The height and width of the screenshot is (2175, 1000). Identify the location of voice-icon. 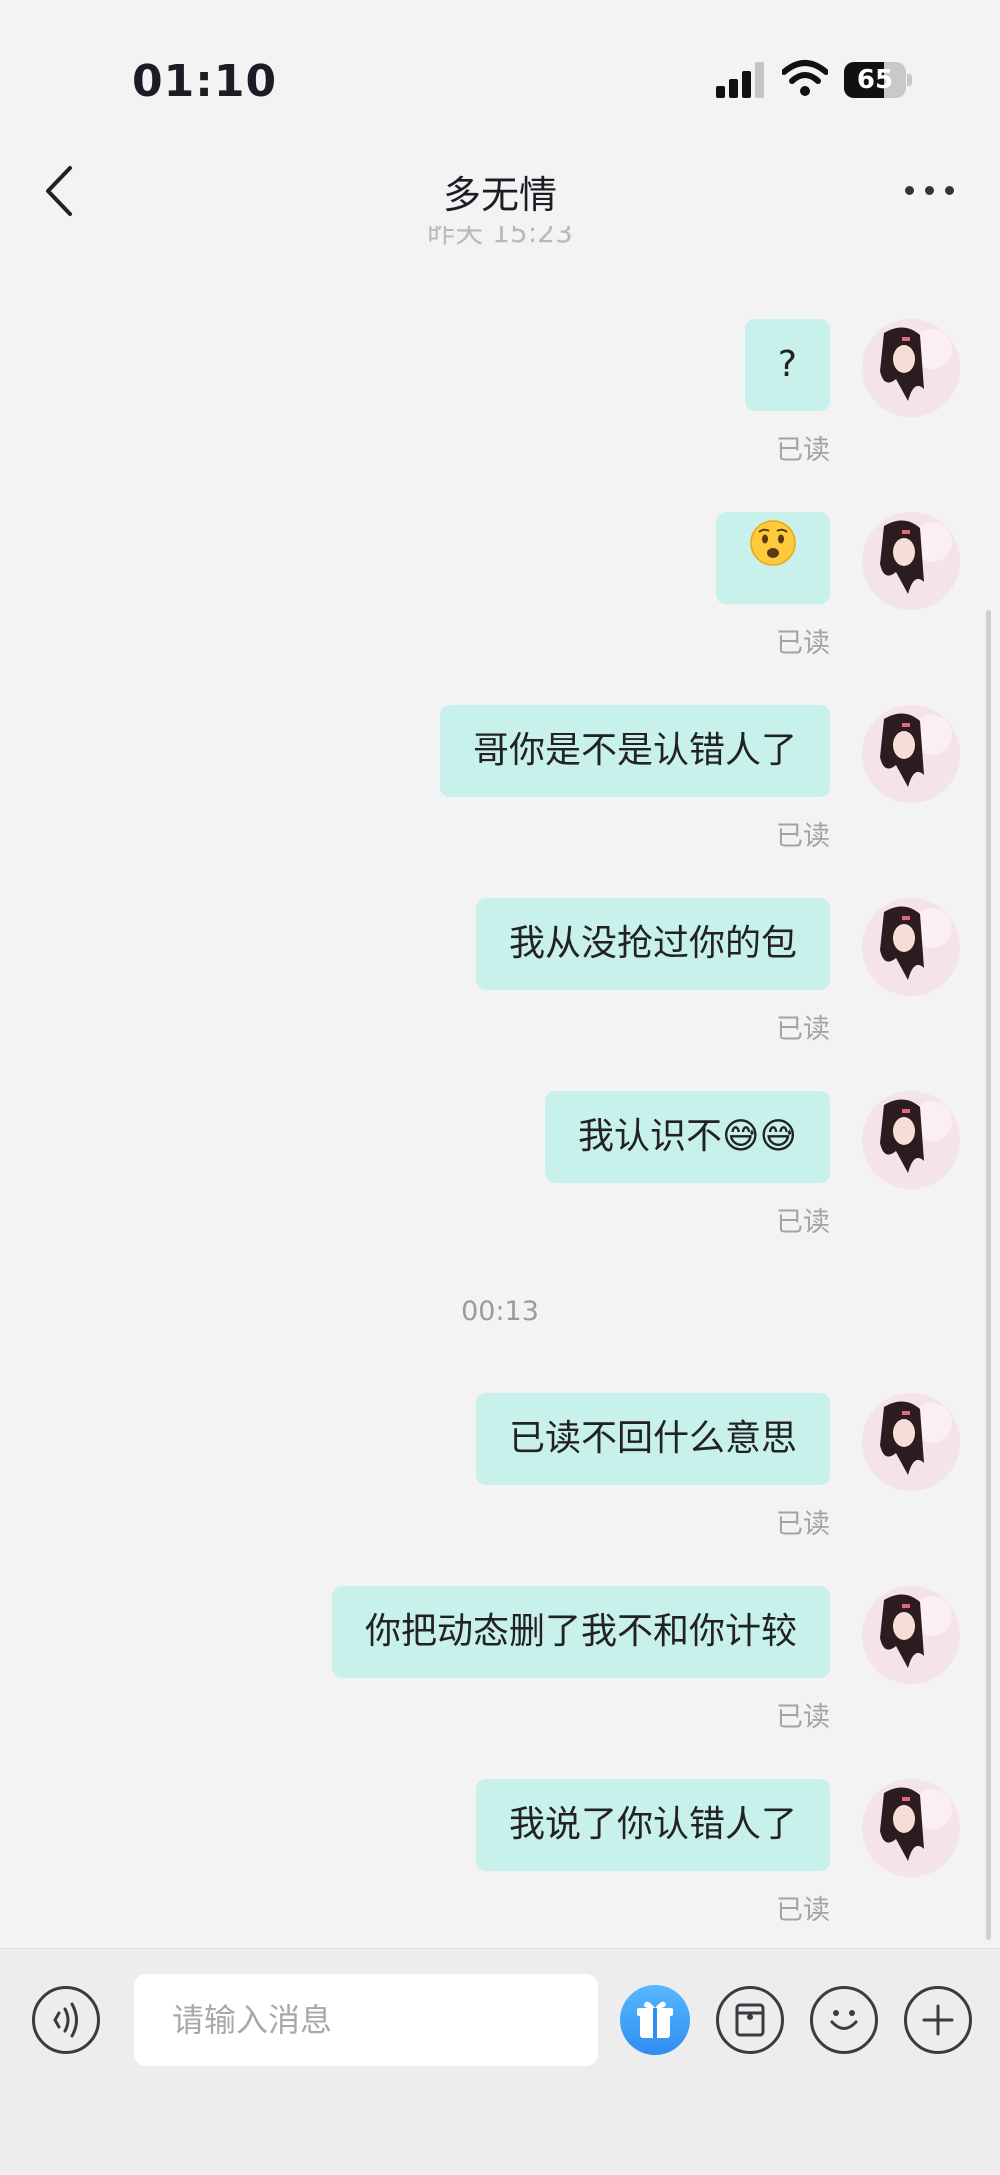
(65, 2020).